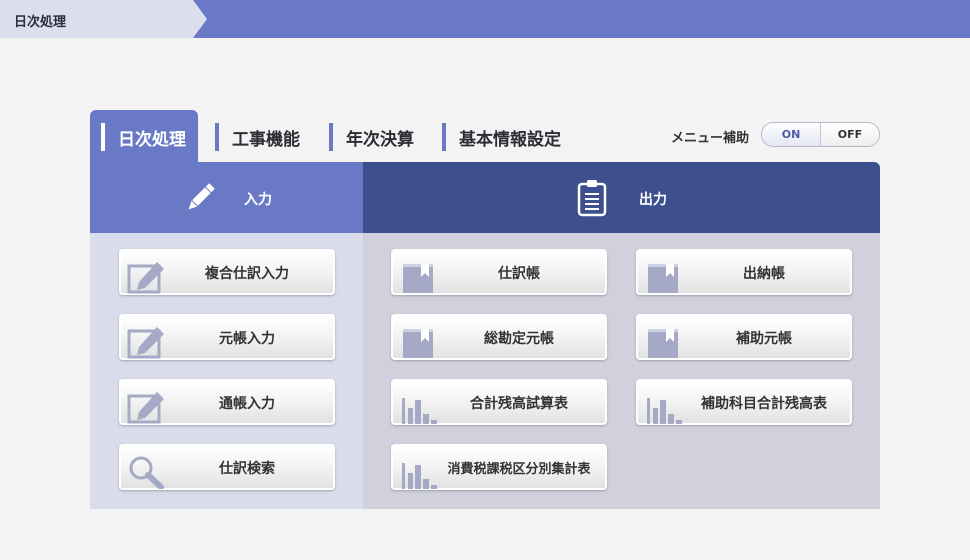  I want to click on trial-balance-button: 合計残高試算表, so click(499, 402).